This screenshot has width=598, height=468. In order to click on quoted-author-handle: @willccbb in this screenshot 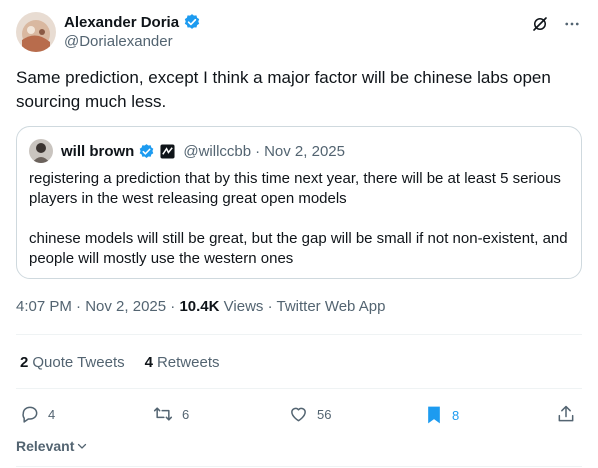, I will do `click(217, 151)`.